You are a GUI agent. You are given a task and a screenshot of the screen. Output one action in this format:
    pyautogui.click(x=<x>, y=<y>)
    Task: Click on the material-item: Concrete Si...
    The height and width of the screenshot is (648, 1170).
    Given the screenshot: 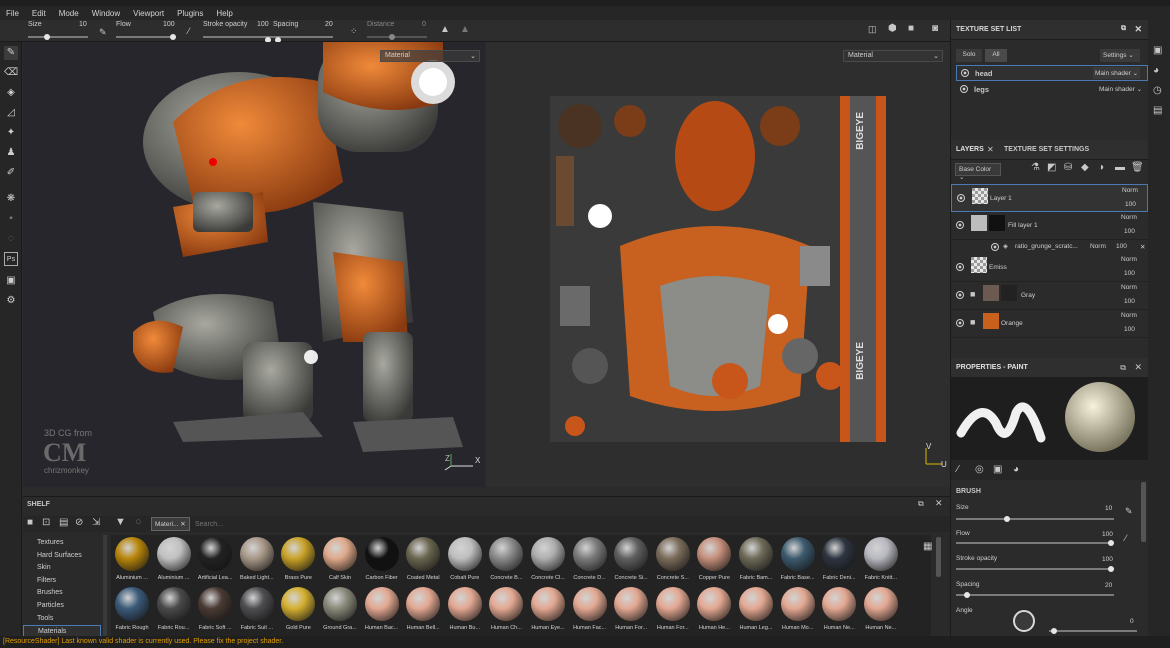 What is the action you would take?
    pyautogui.click(x=631, y=559)
    